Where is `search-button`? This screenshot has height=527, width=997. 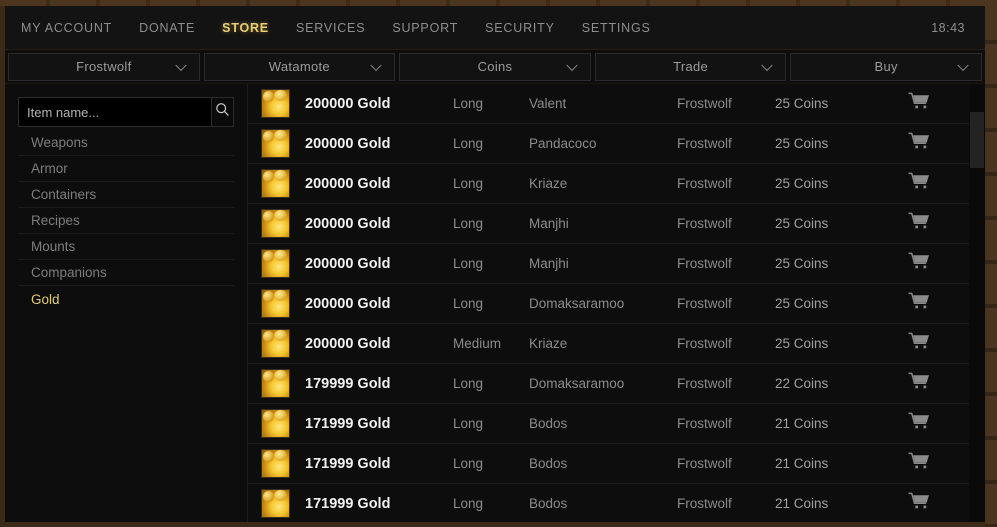
search-button is located at coordinates (222, 112).